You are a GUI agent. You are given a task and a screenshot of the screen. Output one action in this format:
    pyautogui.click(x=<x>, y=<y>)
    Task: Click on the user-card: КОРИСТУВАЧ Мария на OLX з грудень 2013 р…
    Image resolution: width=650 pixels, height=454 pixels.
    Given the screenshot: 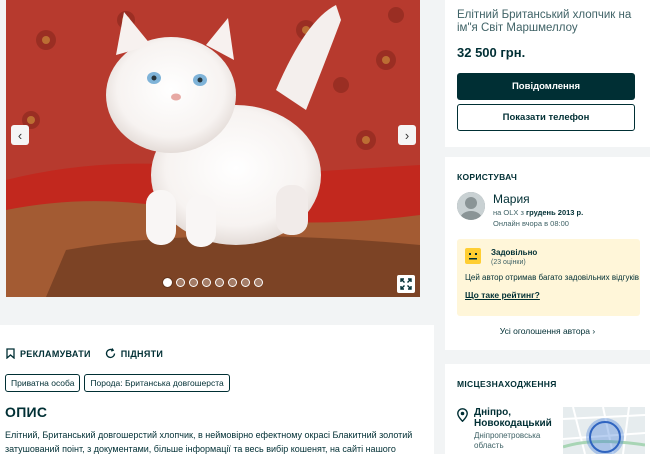 What is the action you would take?
    pyautogui.click(x=547, y=253)
    